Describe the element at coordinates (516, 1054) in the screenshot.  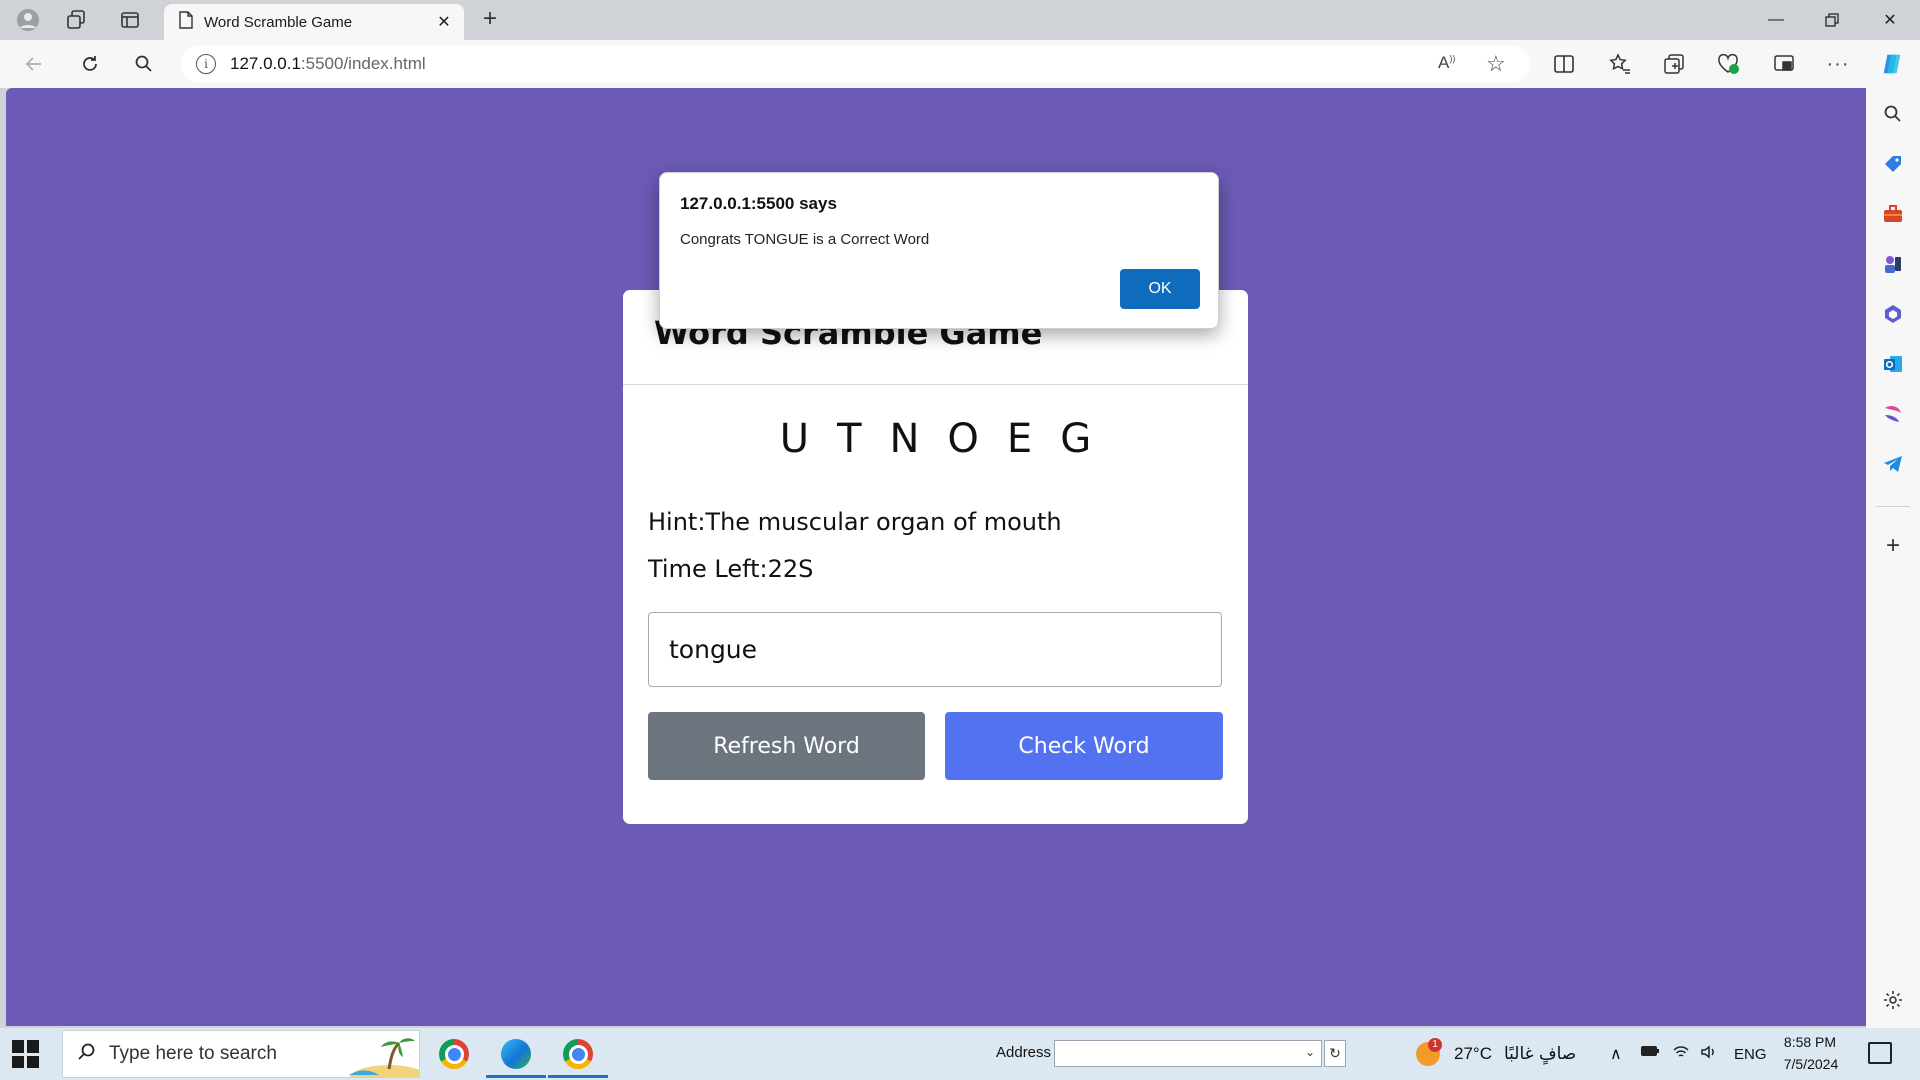
I see `edge-taskbar-icon` at that location.